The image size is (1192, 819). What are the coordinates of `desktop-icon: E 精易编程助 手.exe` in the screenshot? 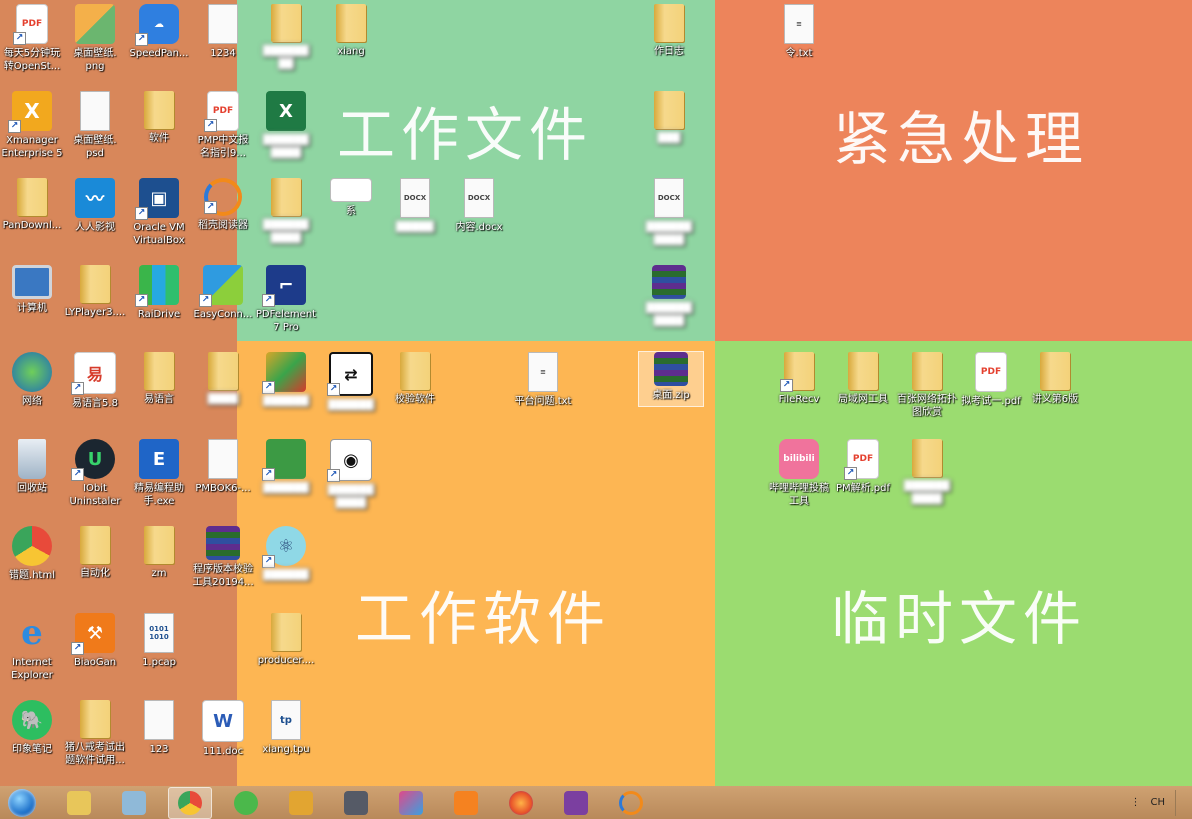 It's located at (159, 473).